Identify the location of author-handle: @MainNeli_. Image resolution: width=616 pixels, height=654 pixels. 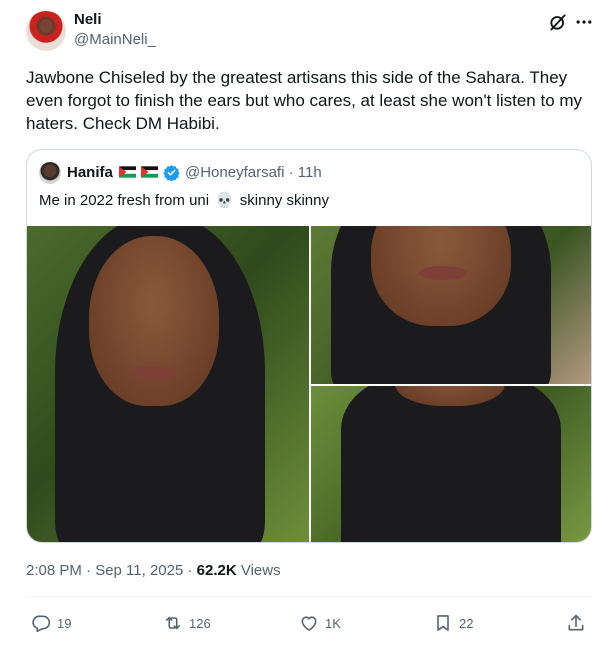
(115, 39).